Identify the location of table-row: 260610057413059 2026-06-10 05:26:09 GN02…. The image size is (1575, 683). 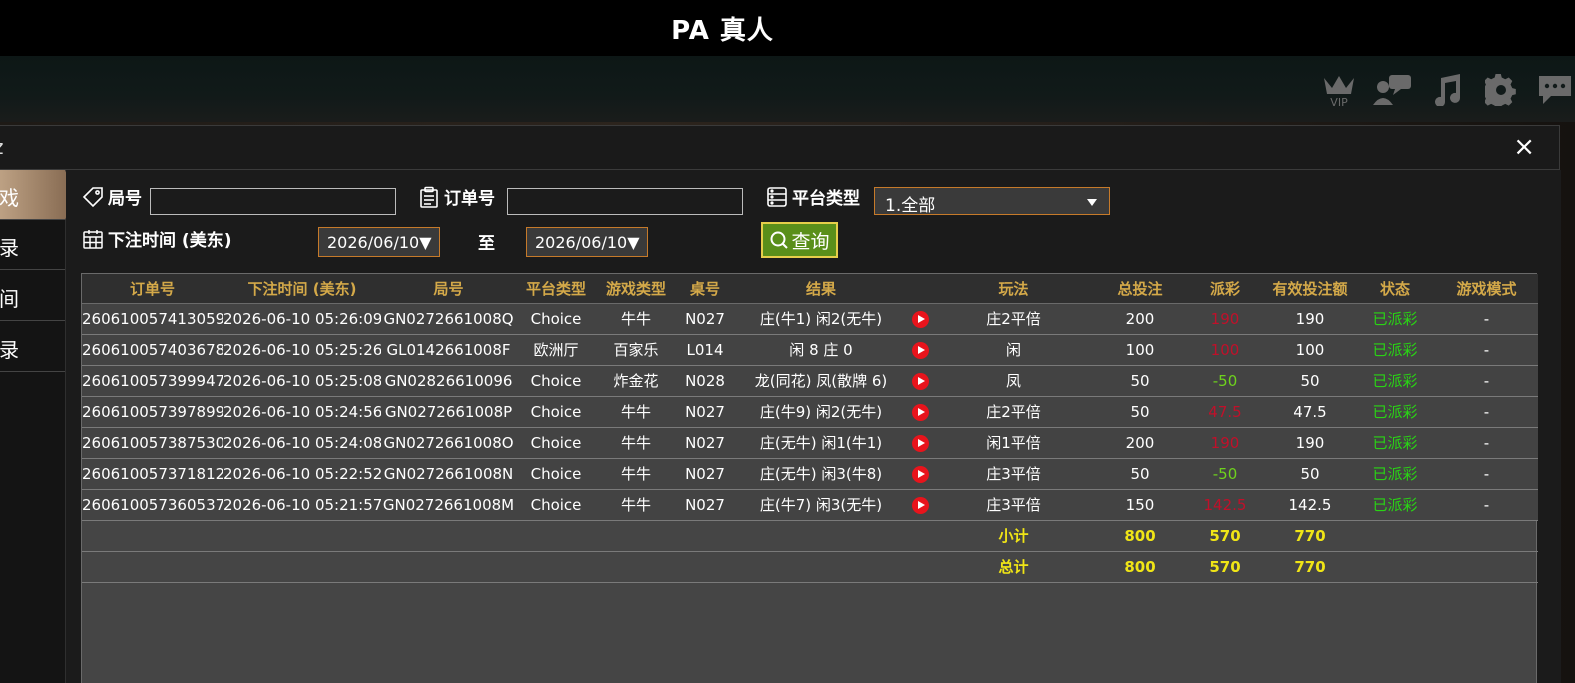
(810, 319).